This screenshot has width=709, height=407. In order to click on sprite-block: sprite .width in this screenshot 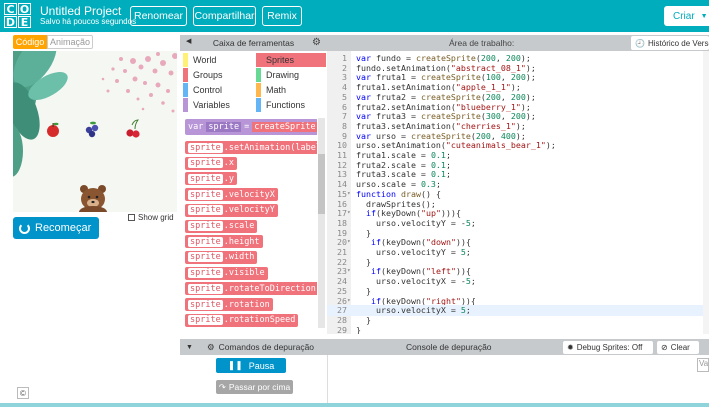, I will do `click(221, 257)`.